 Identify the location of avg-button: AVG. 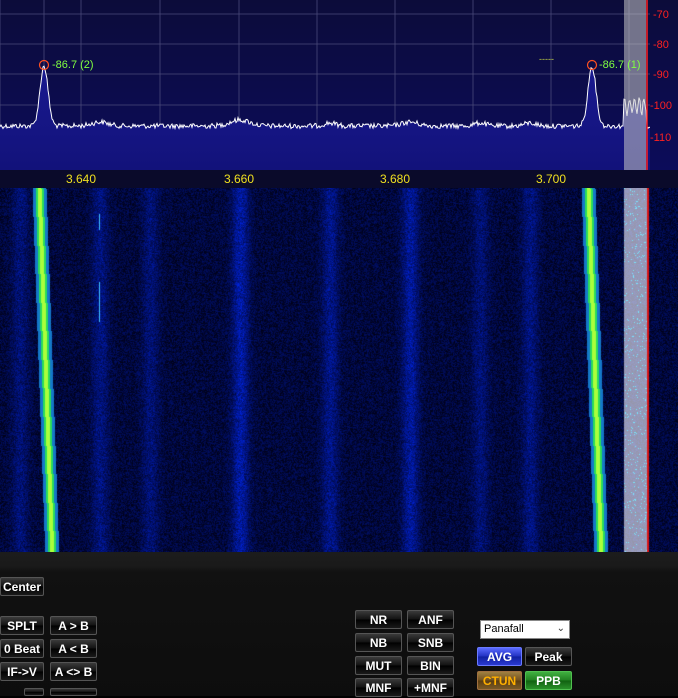
(499, 656).